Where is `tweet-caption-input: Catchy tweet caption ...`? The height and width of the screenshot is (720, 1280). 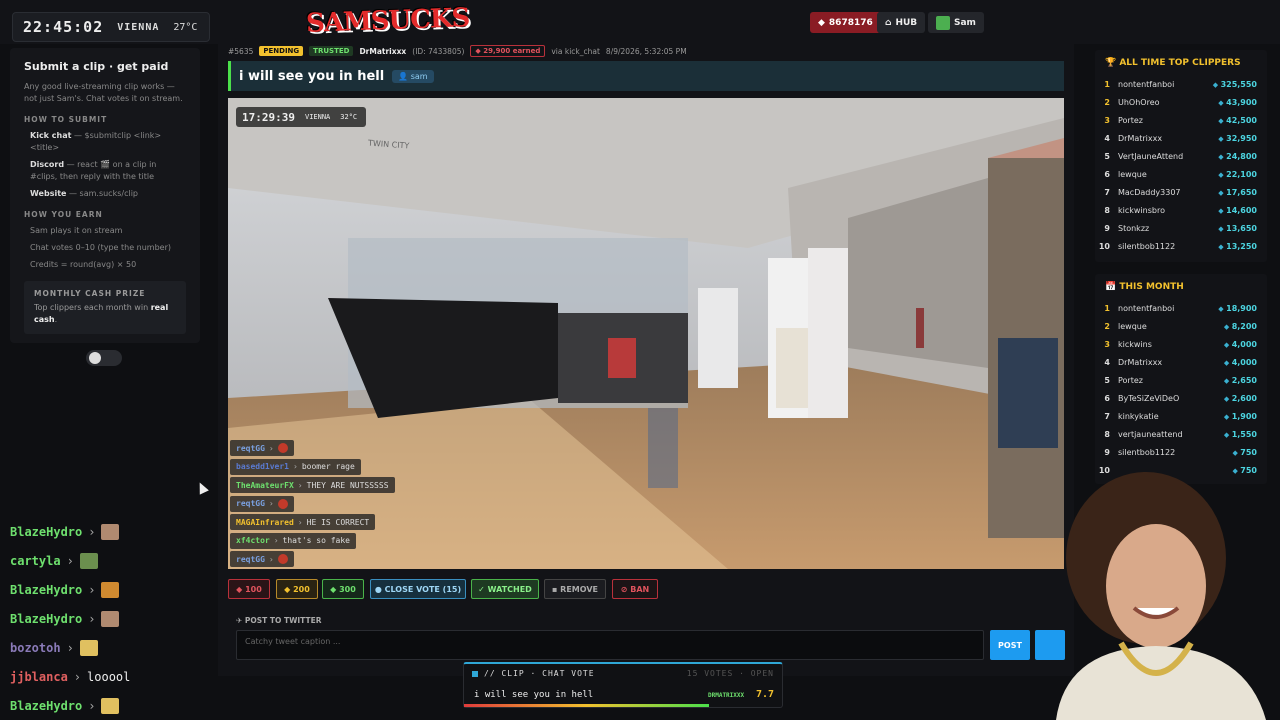
tweet-caption-input: Catchy tweet caption ... is located at coordinates (610, 645).